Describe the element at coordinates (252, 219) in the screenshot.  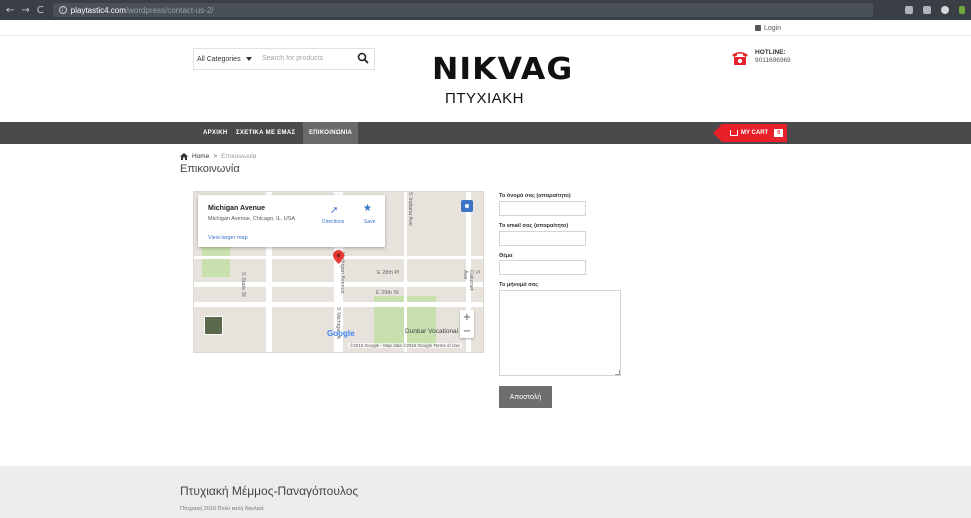
I see `place-address: Michigan Avenue, Chicago, IL, USA` at that location.